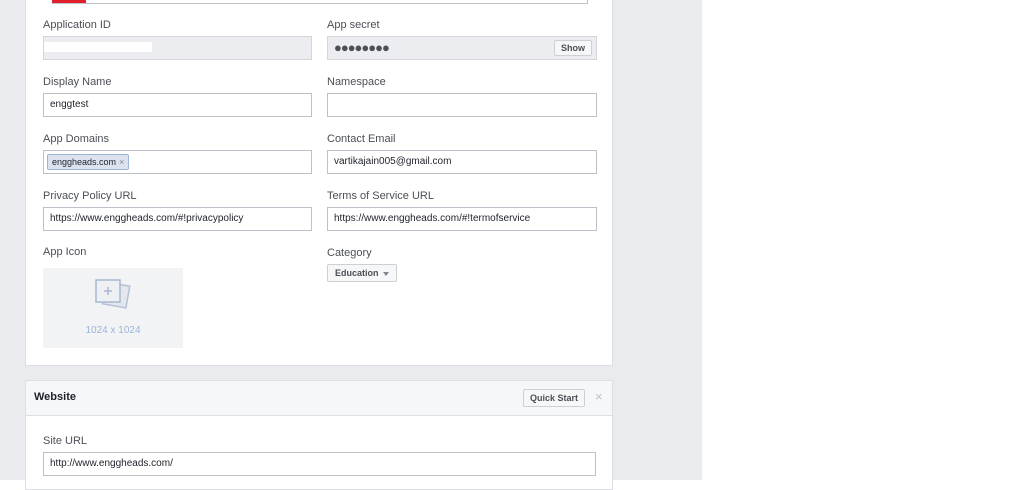 The image size is (1021, 490). What do you see at coordinates (349, 253) in the screenshot?
I see `category-label: Category` at bounding box center [349, 253].